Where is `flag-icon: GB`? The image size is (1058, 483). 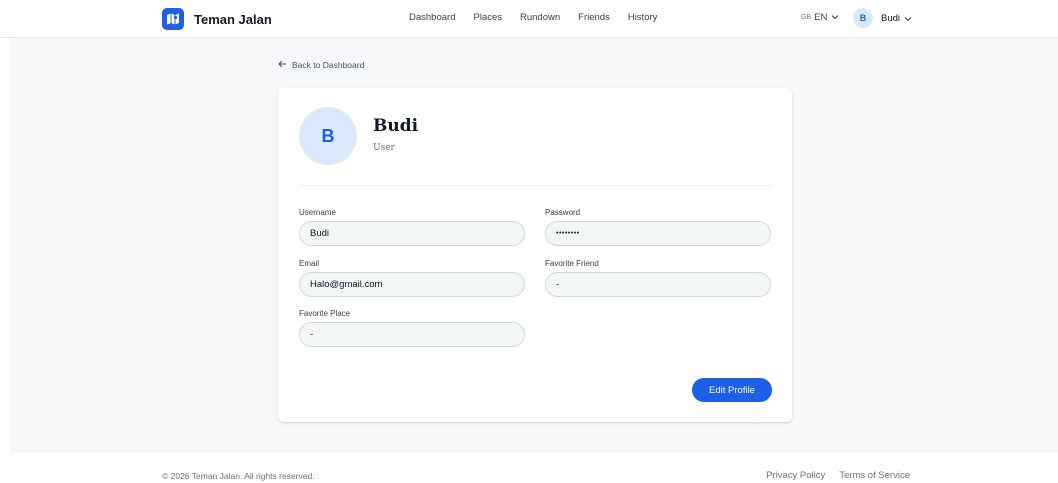 flag-icon: GB is located at coordinates (806, 17).